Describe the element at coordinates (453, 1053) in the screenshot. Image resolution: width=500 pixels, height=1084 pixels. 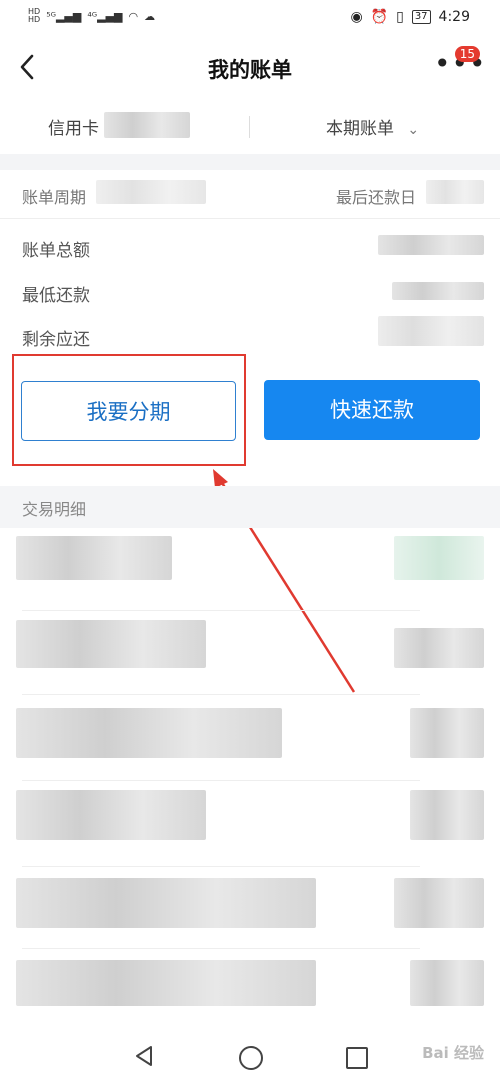
I see `watermark: Bai 经验` at that location.